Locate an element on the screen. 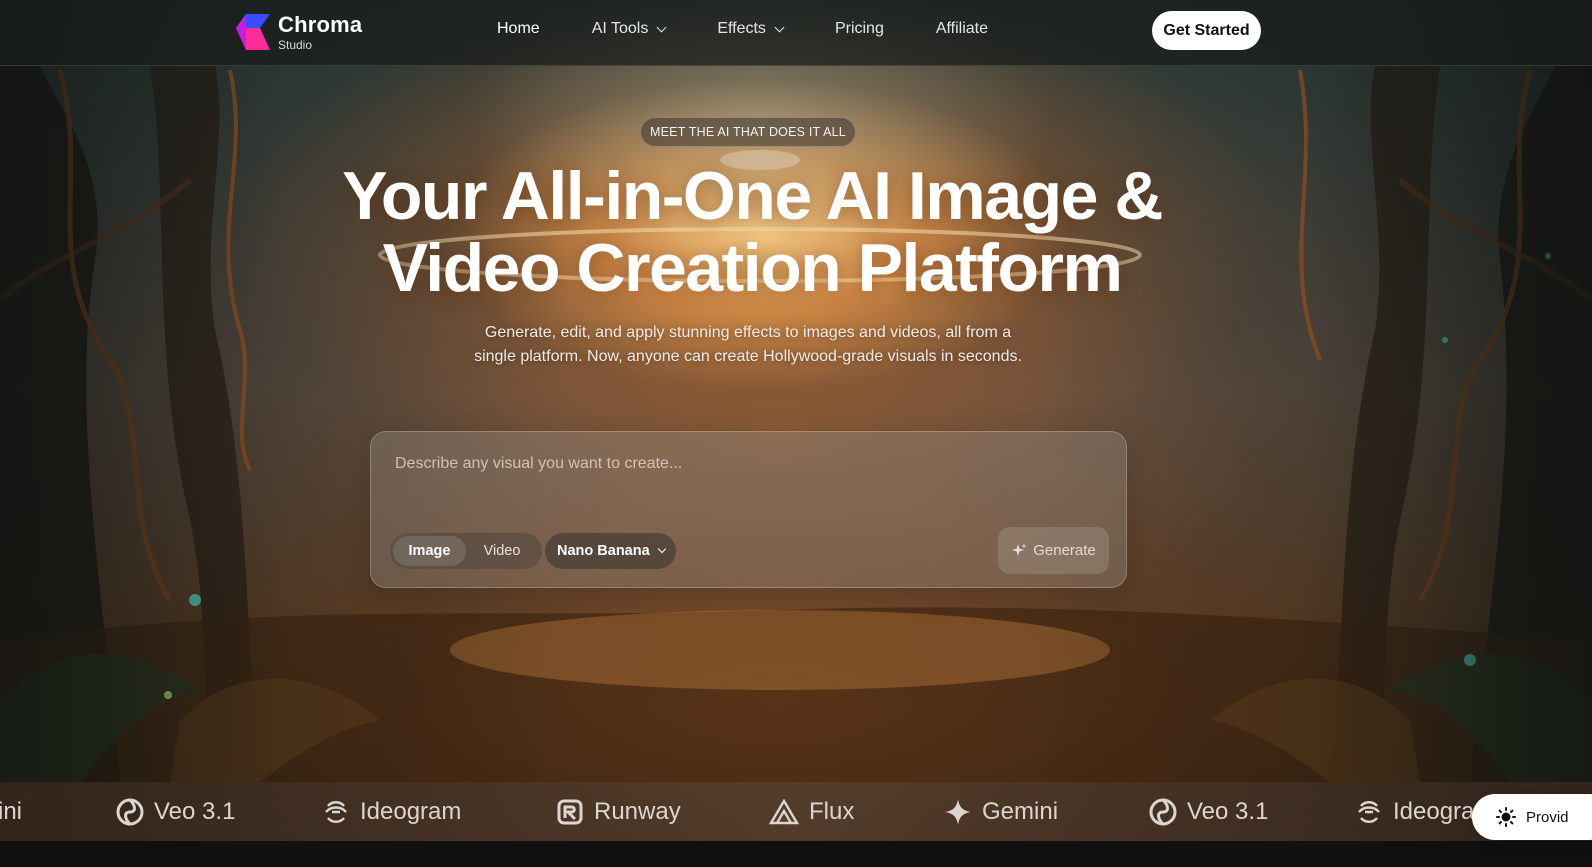 The image size is (1592, 867). nav-home: Home is located at coordinates (518, 29).